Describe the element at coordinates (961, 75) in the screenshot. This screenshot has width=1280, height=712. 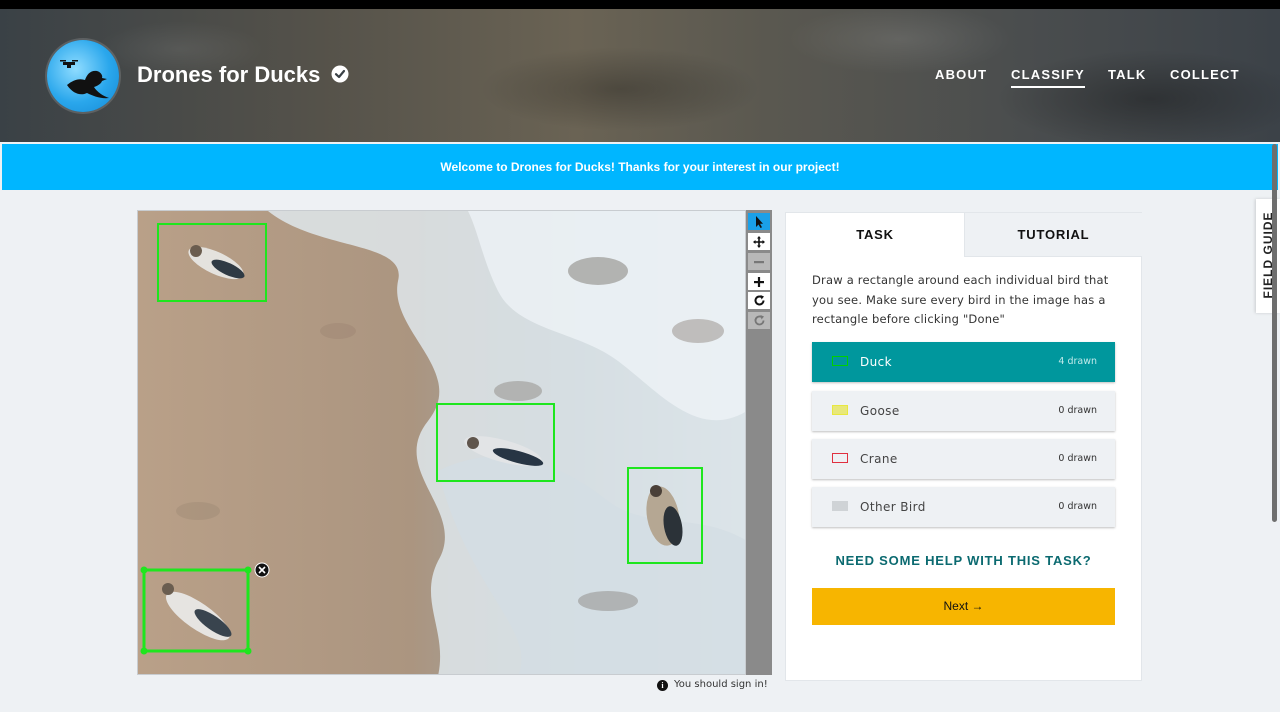
I see `nav-about: ABOUT` at that location.